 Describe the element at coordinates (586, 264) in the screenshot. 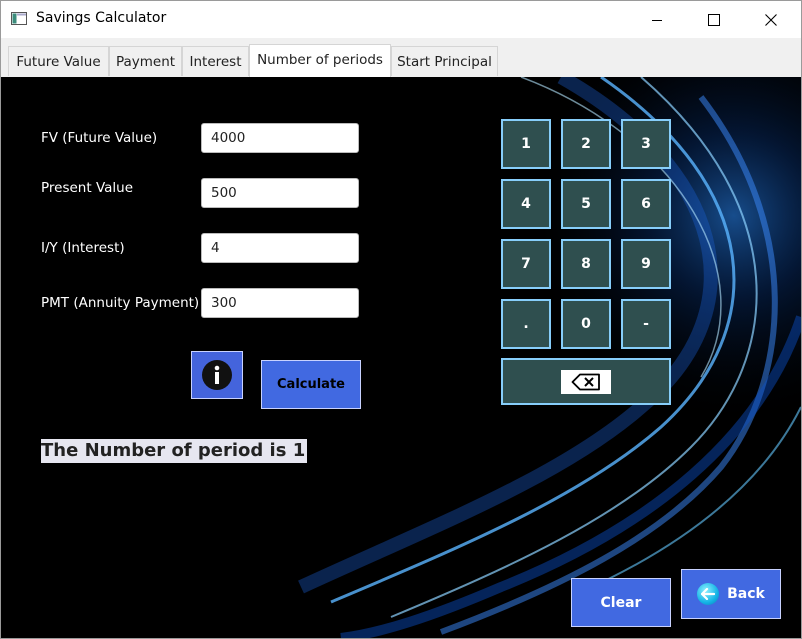

I see `key-8: 8` at that location.